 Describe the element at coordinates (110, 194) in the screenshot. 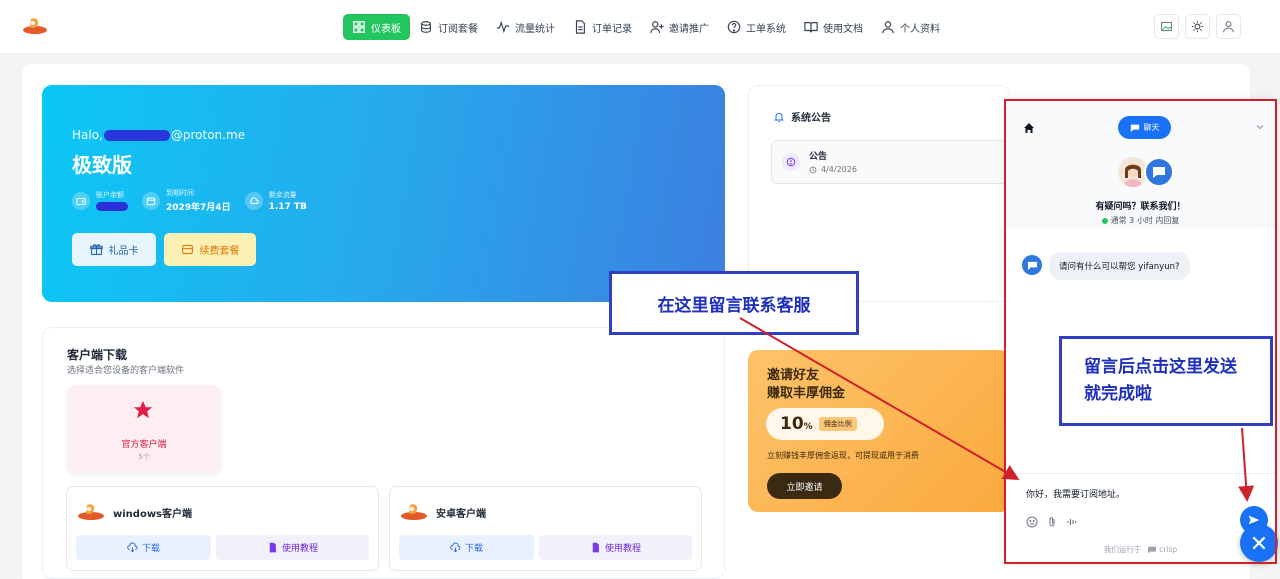

I see `stat-label: 账户余额` at that location.